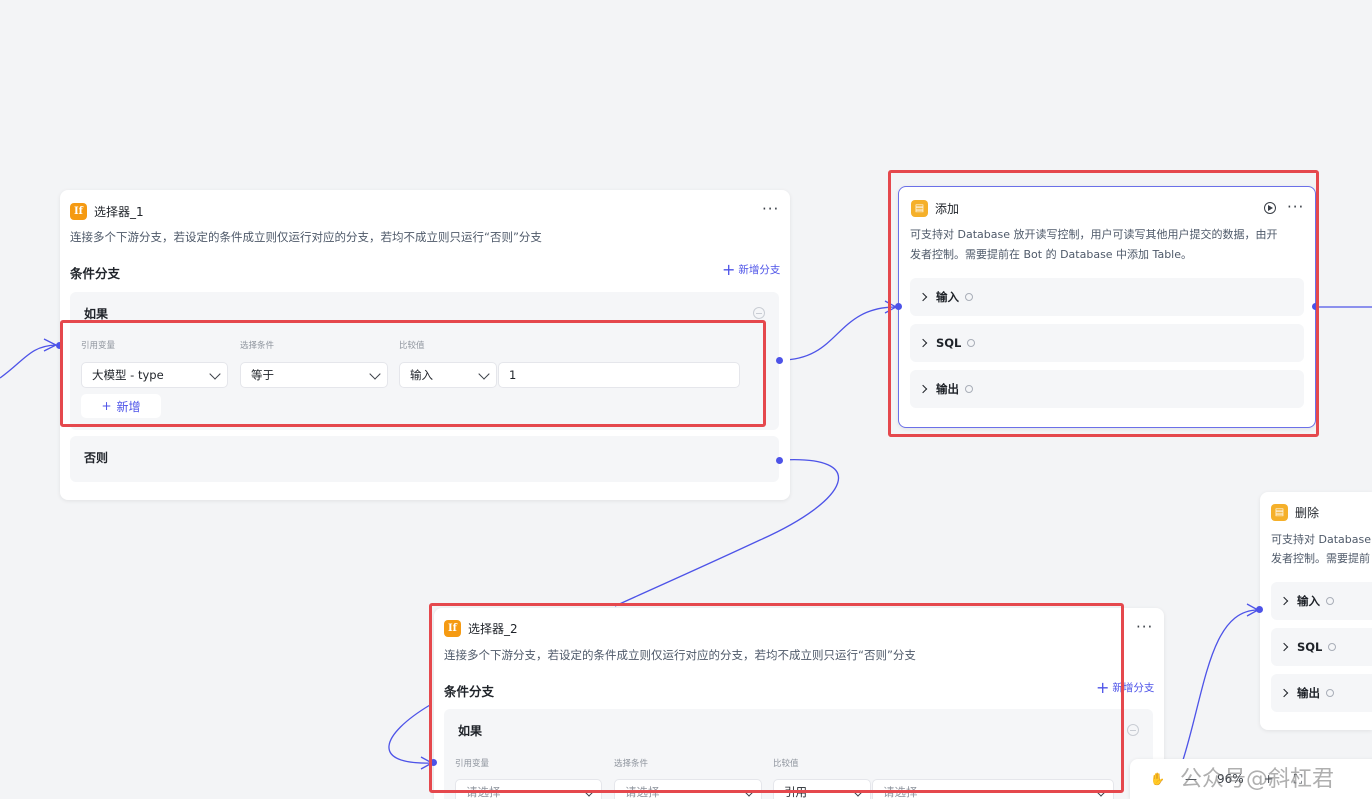  Describe the element at coordinates (95, 273) in the screenshot. I see `condition-branch-title: 条件分支` at that location.